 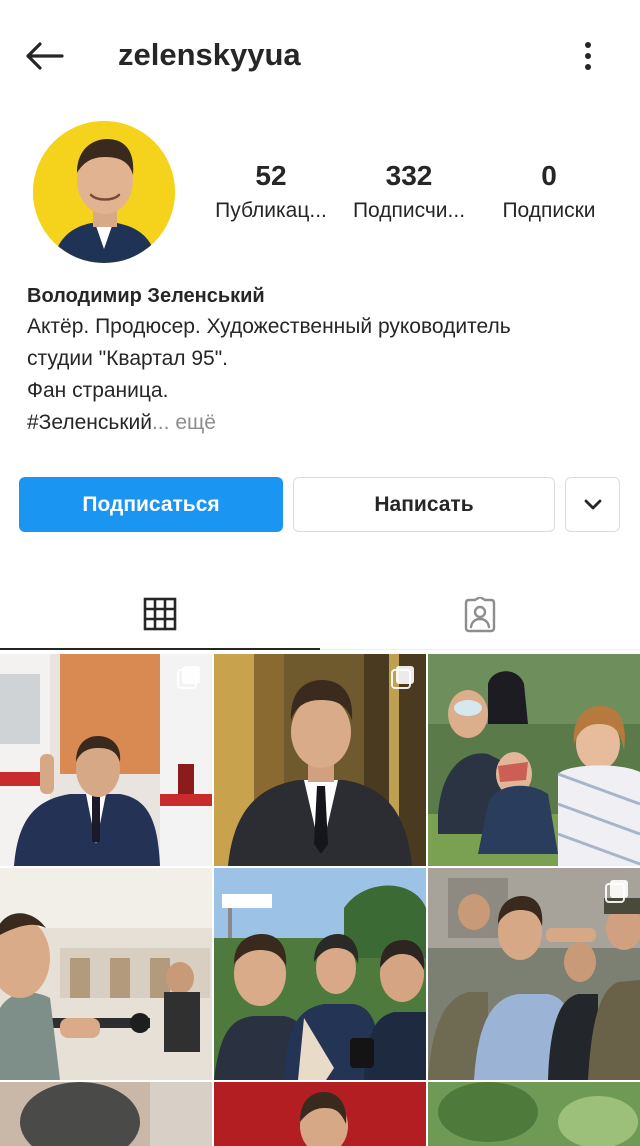 I want to click on back-button, so click(x=44, y=56).